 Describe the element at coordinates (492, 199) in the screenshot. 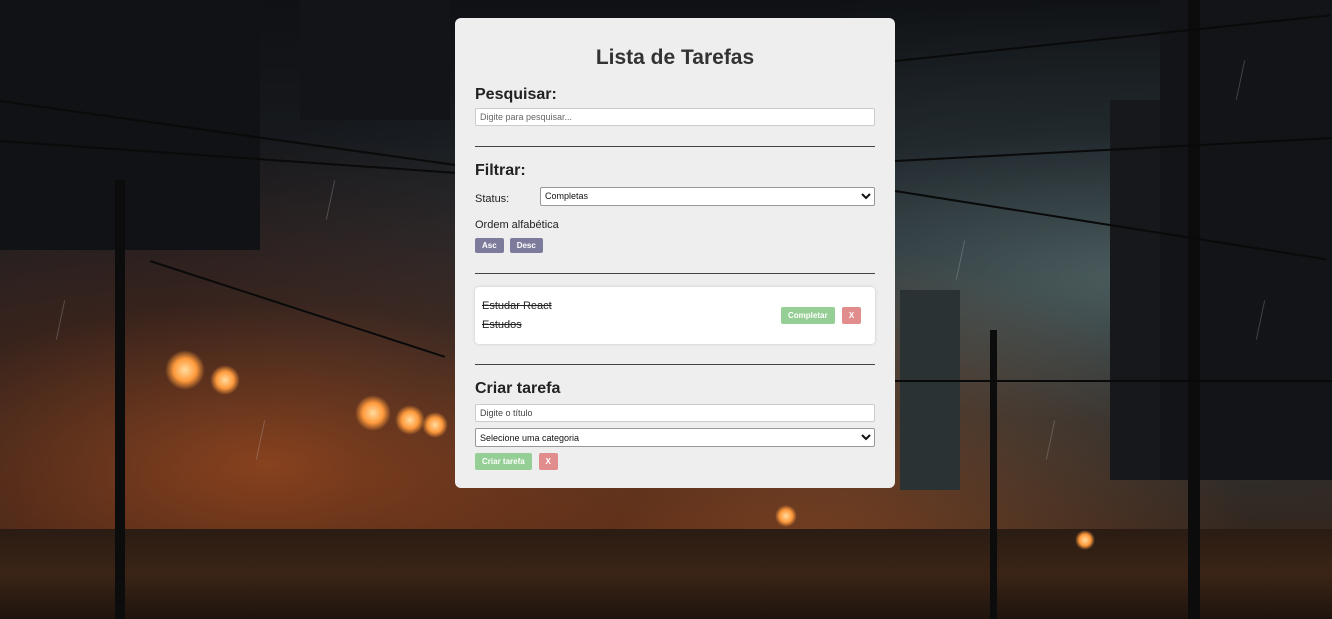

I see `status-label: Status:` at that location.